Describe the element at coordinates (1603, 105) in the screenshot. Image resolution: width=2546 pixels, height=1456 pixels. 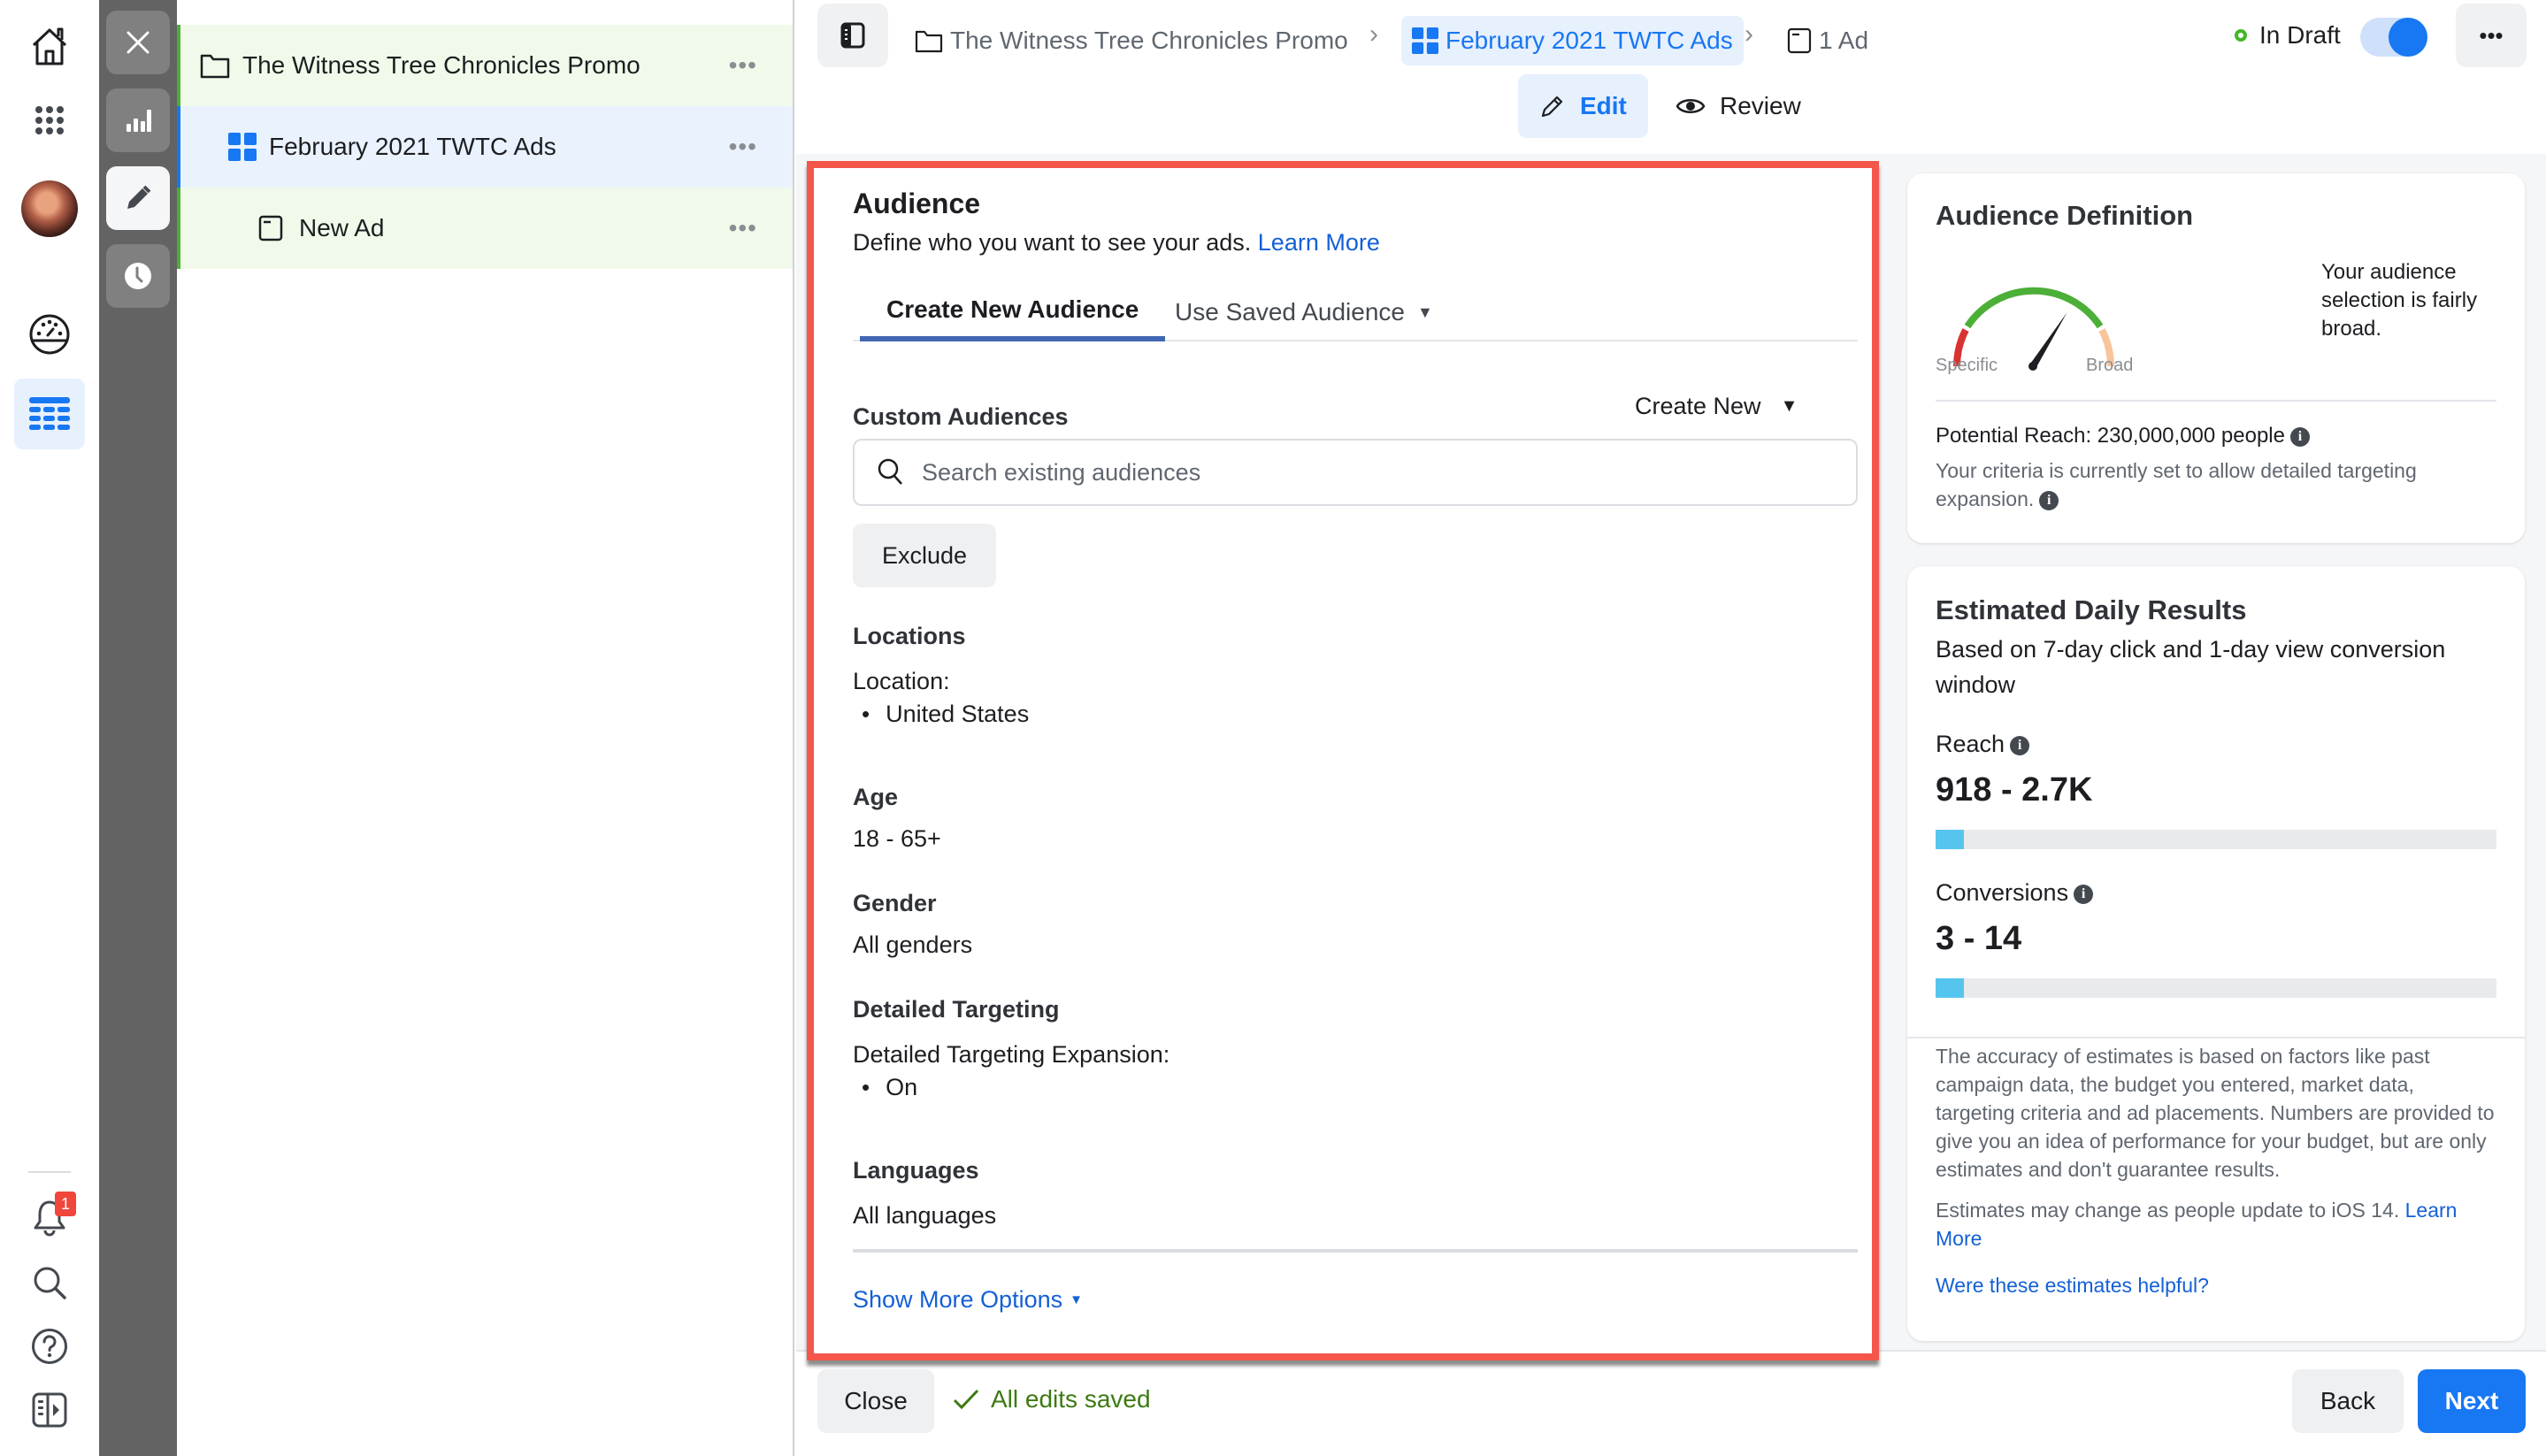
I see `edit-label: Edit` at that location.